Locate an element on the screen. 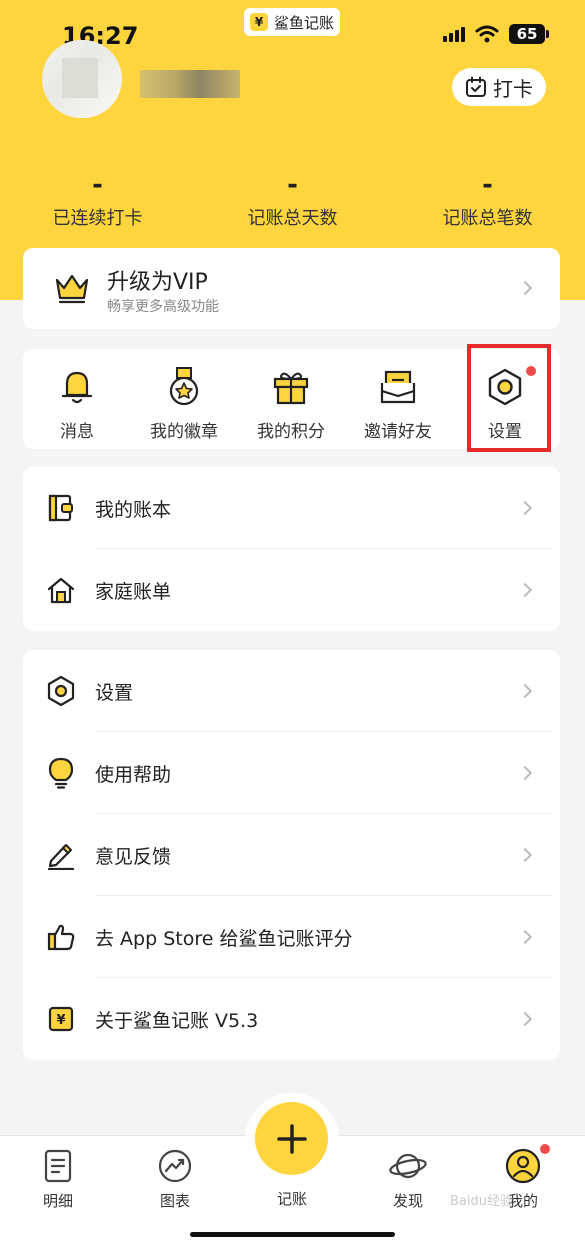 The height and width of the screenshot is (1241, 585). ledger-list-card: 我的账本 家庭账单 is located at coordinates (291, 549).